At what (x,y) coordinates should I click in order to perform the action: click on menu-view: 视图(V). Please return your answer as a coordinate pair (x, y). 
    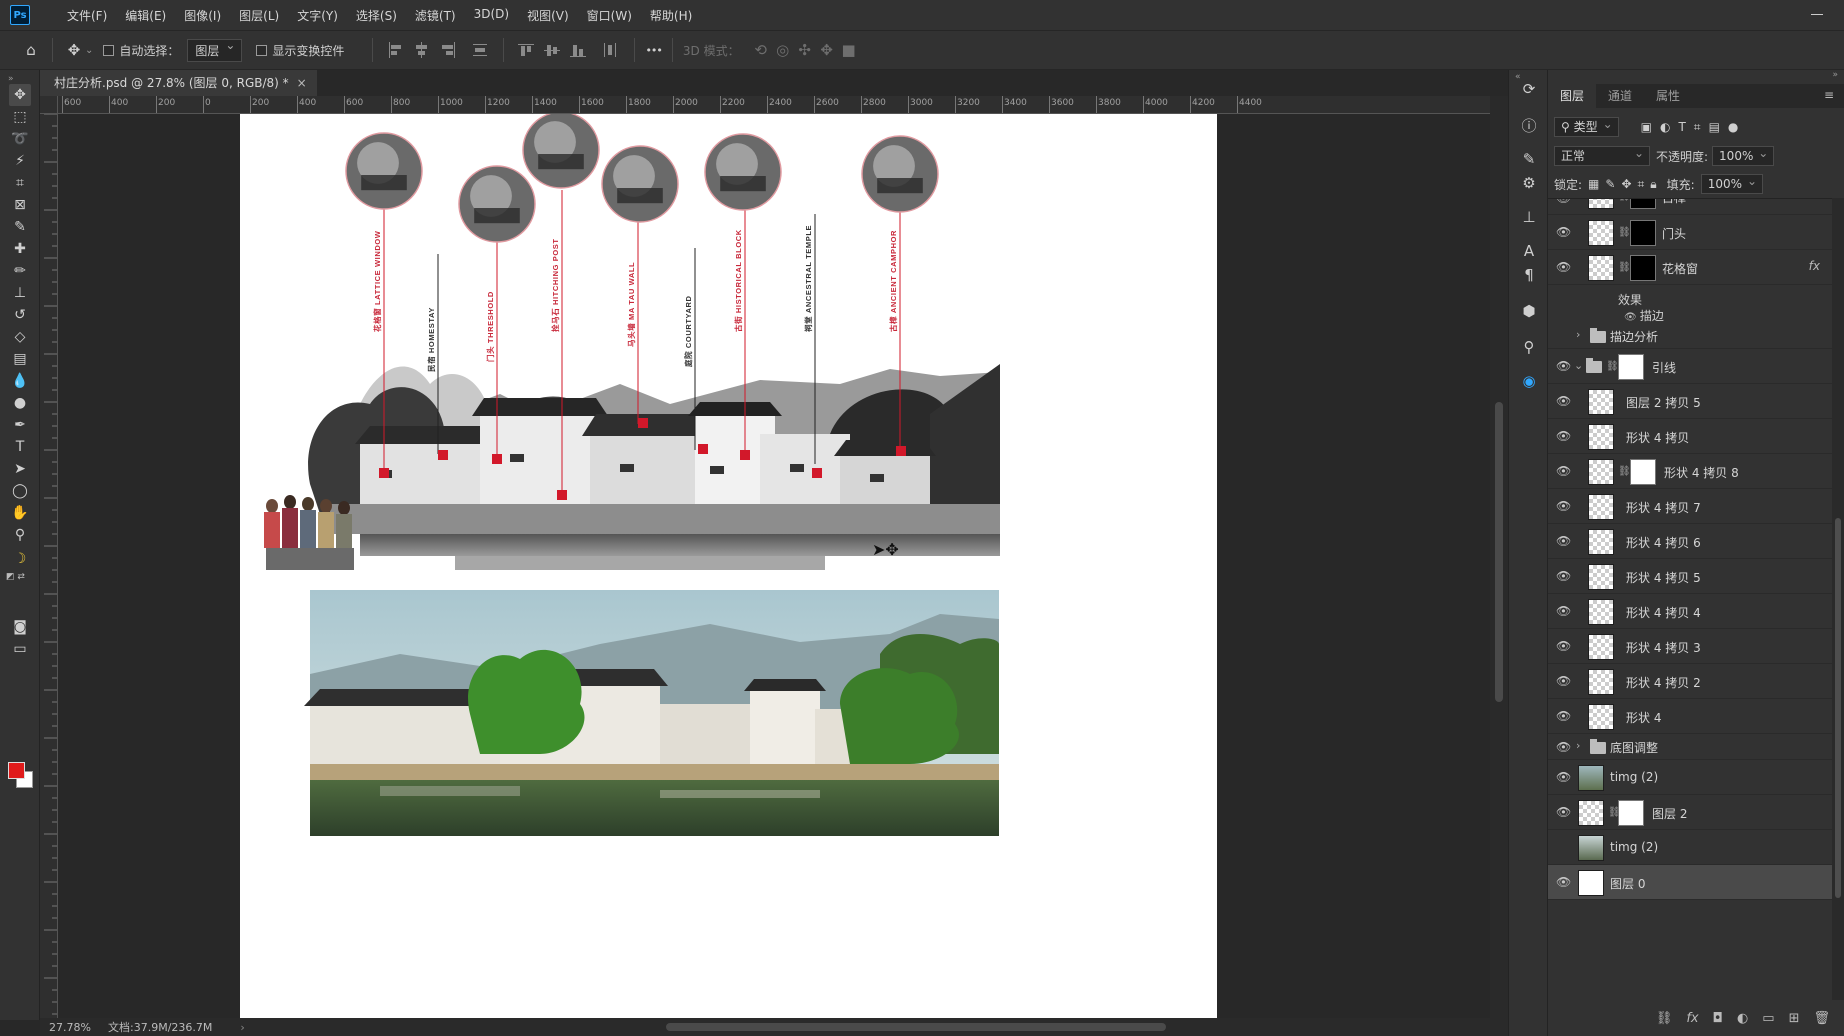
    Looking at the image, I should click on (548, 15).